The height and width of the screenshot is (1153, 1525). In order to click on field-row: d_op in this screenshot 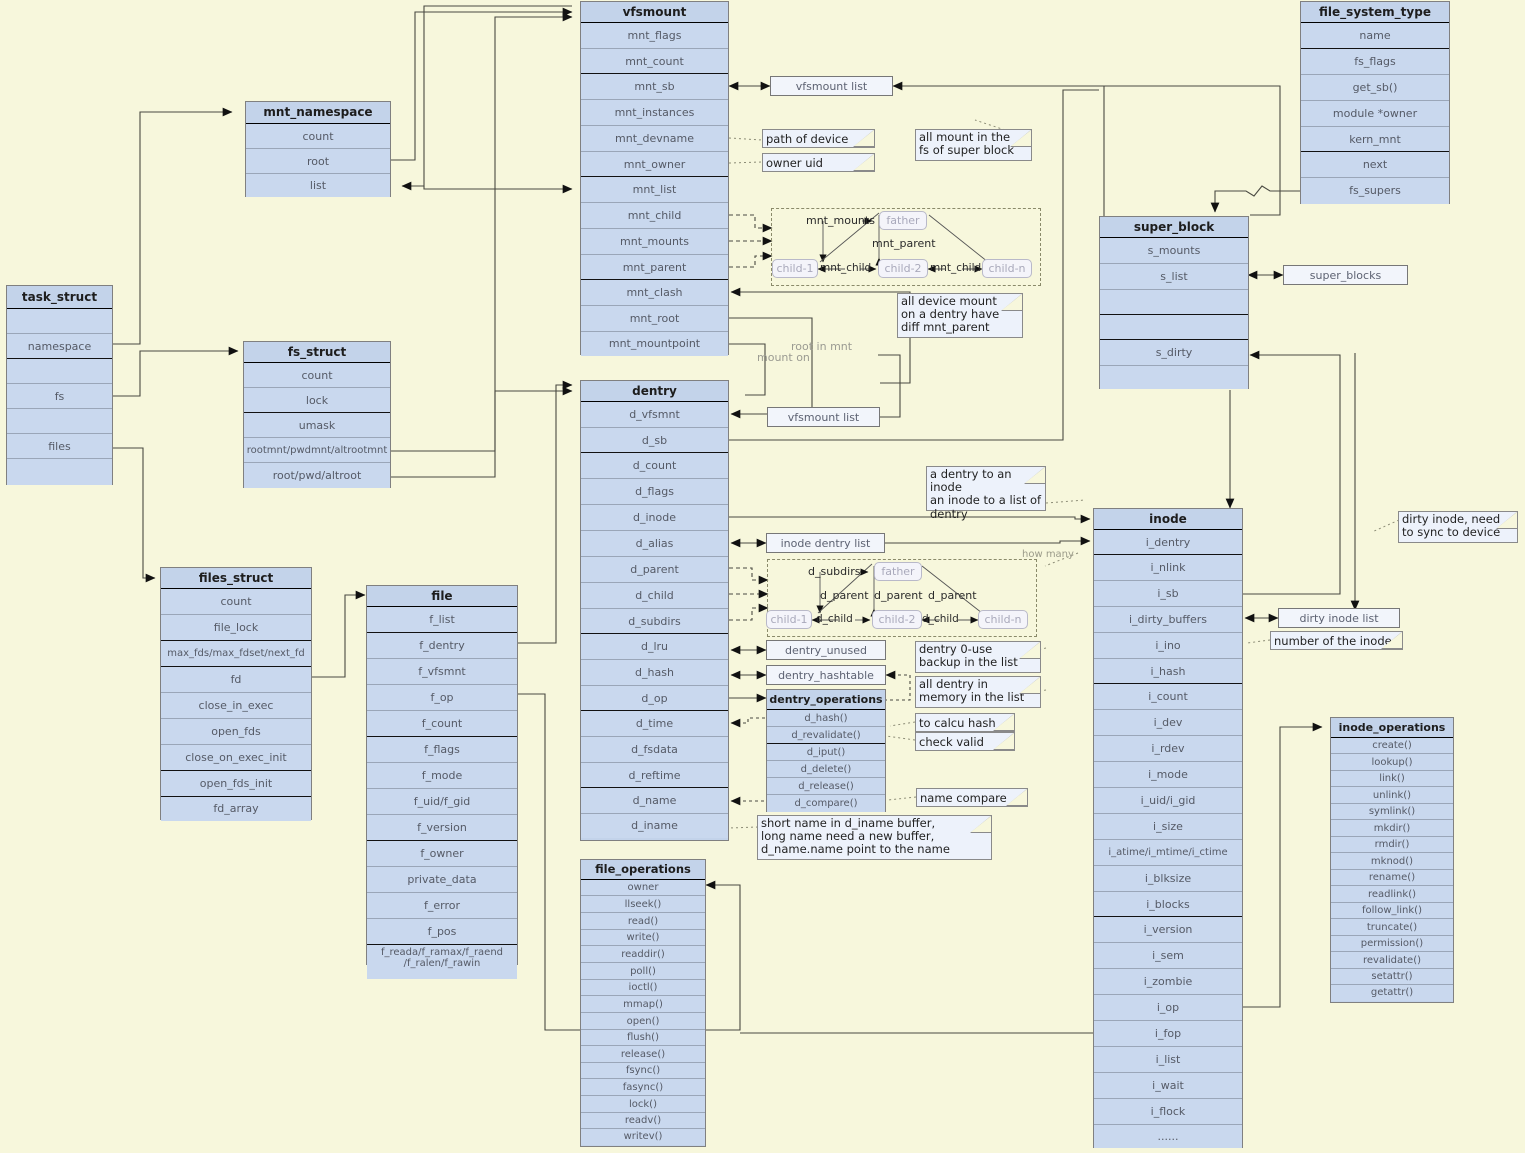, I will do `click(654, 698)`.